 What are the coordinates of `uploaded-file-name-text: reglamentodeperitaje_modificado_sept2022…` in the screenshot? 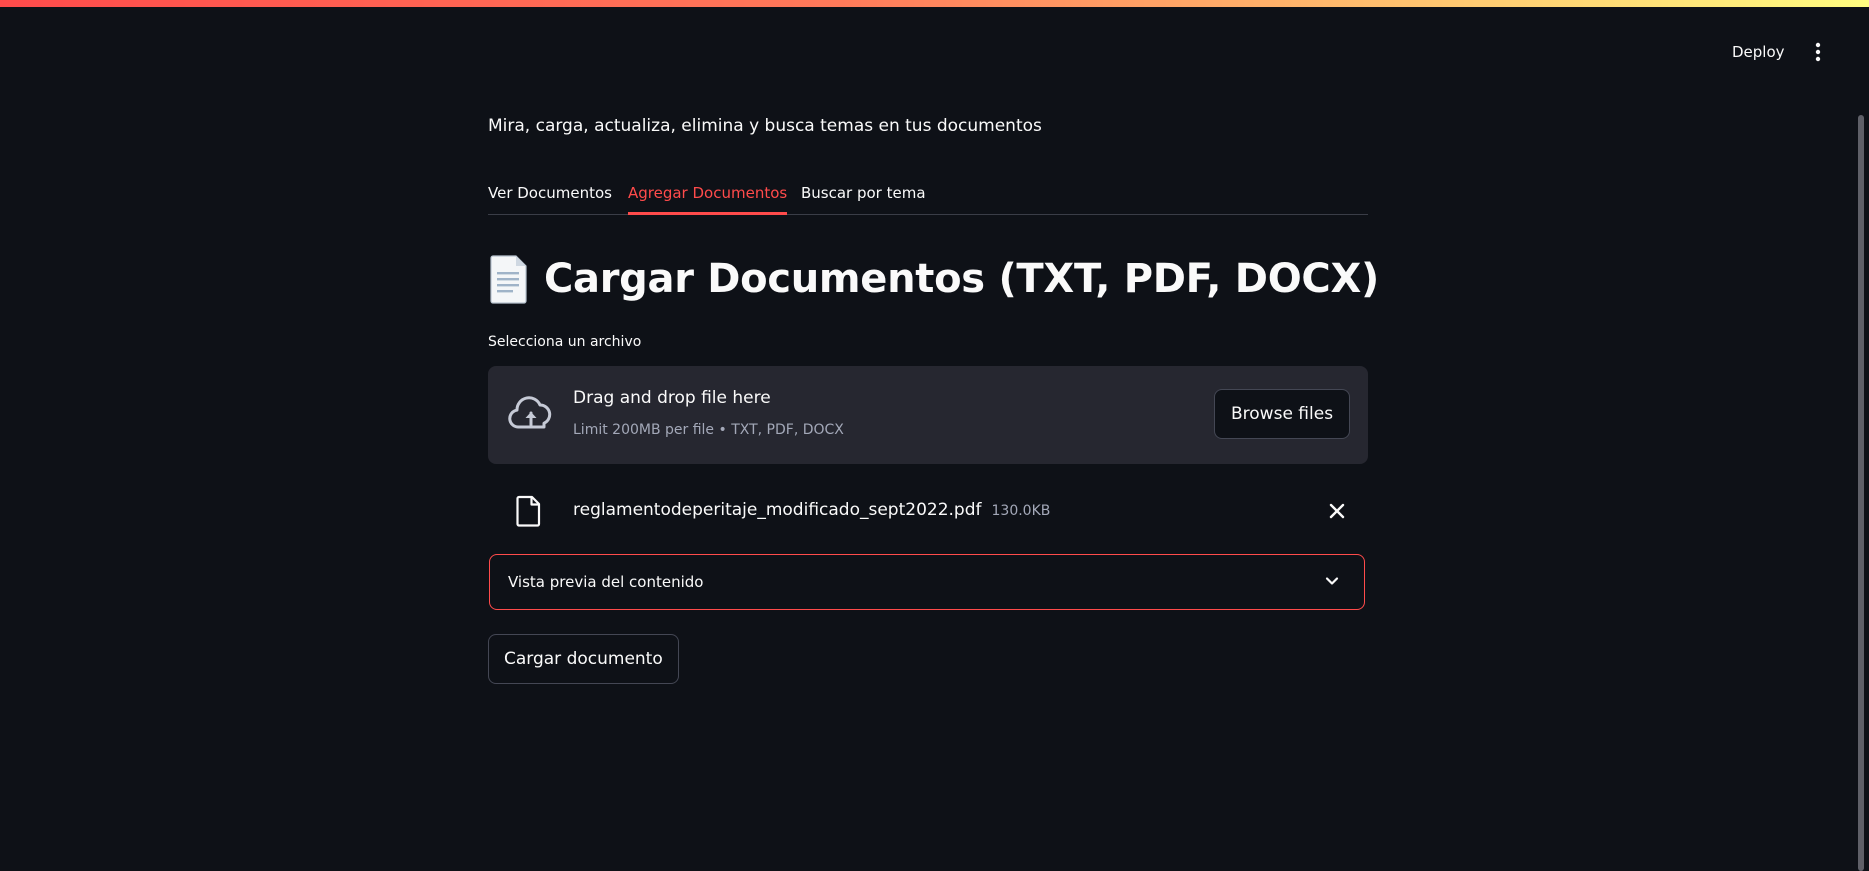 It's located at (777, 510).